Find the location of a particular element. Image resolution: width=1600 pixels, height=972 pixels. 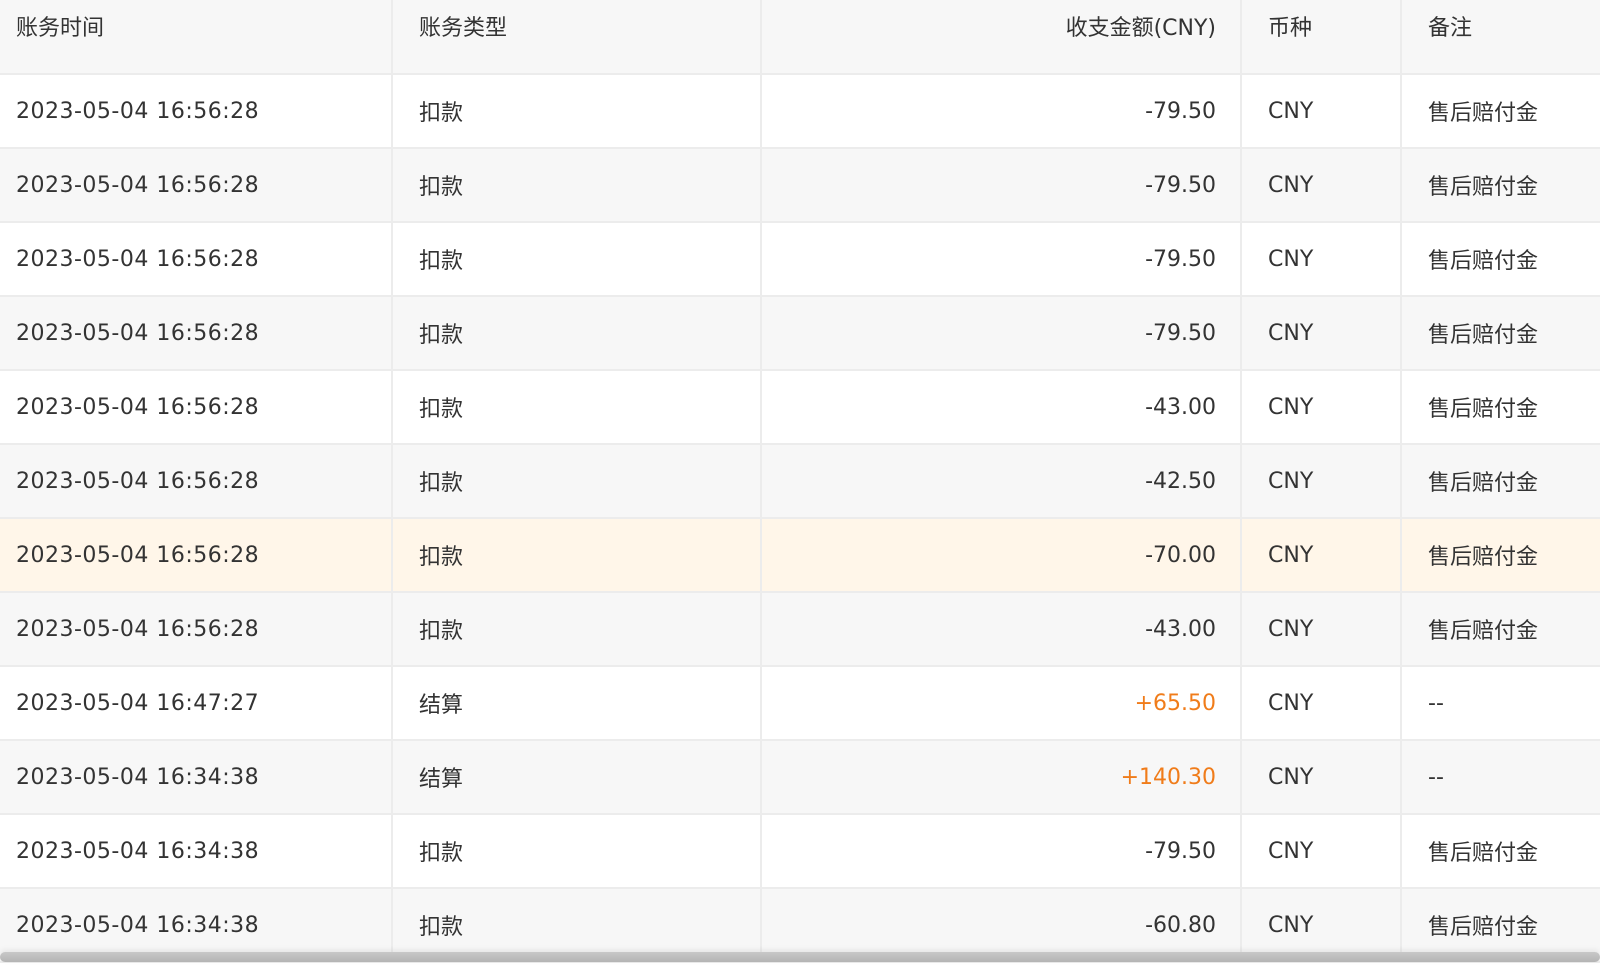

table-row: 2023-05-04 16:56:28 扣款 -42.50 CNY 售后赔付金 is located at coordinates (800, 481).